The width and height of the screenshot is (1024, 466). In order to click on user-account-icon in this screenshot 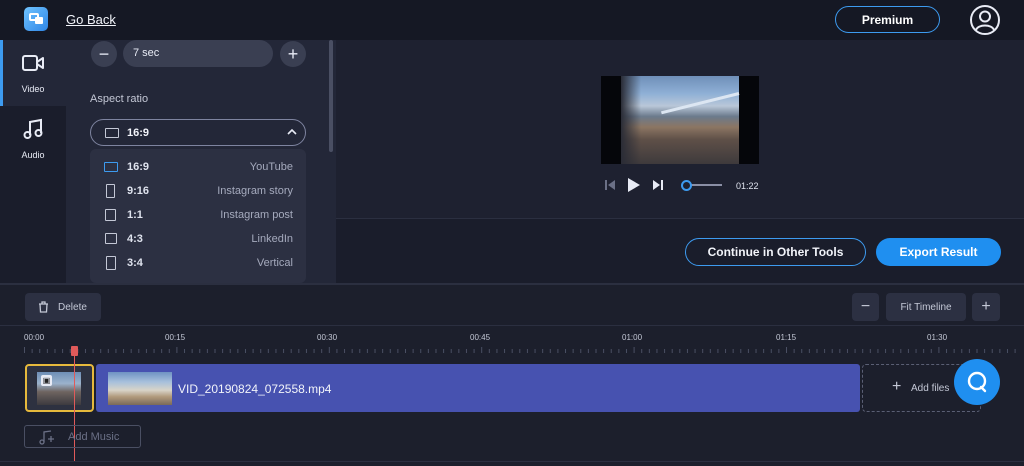, I will do `click(985, 20)`.